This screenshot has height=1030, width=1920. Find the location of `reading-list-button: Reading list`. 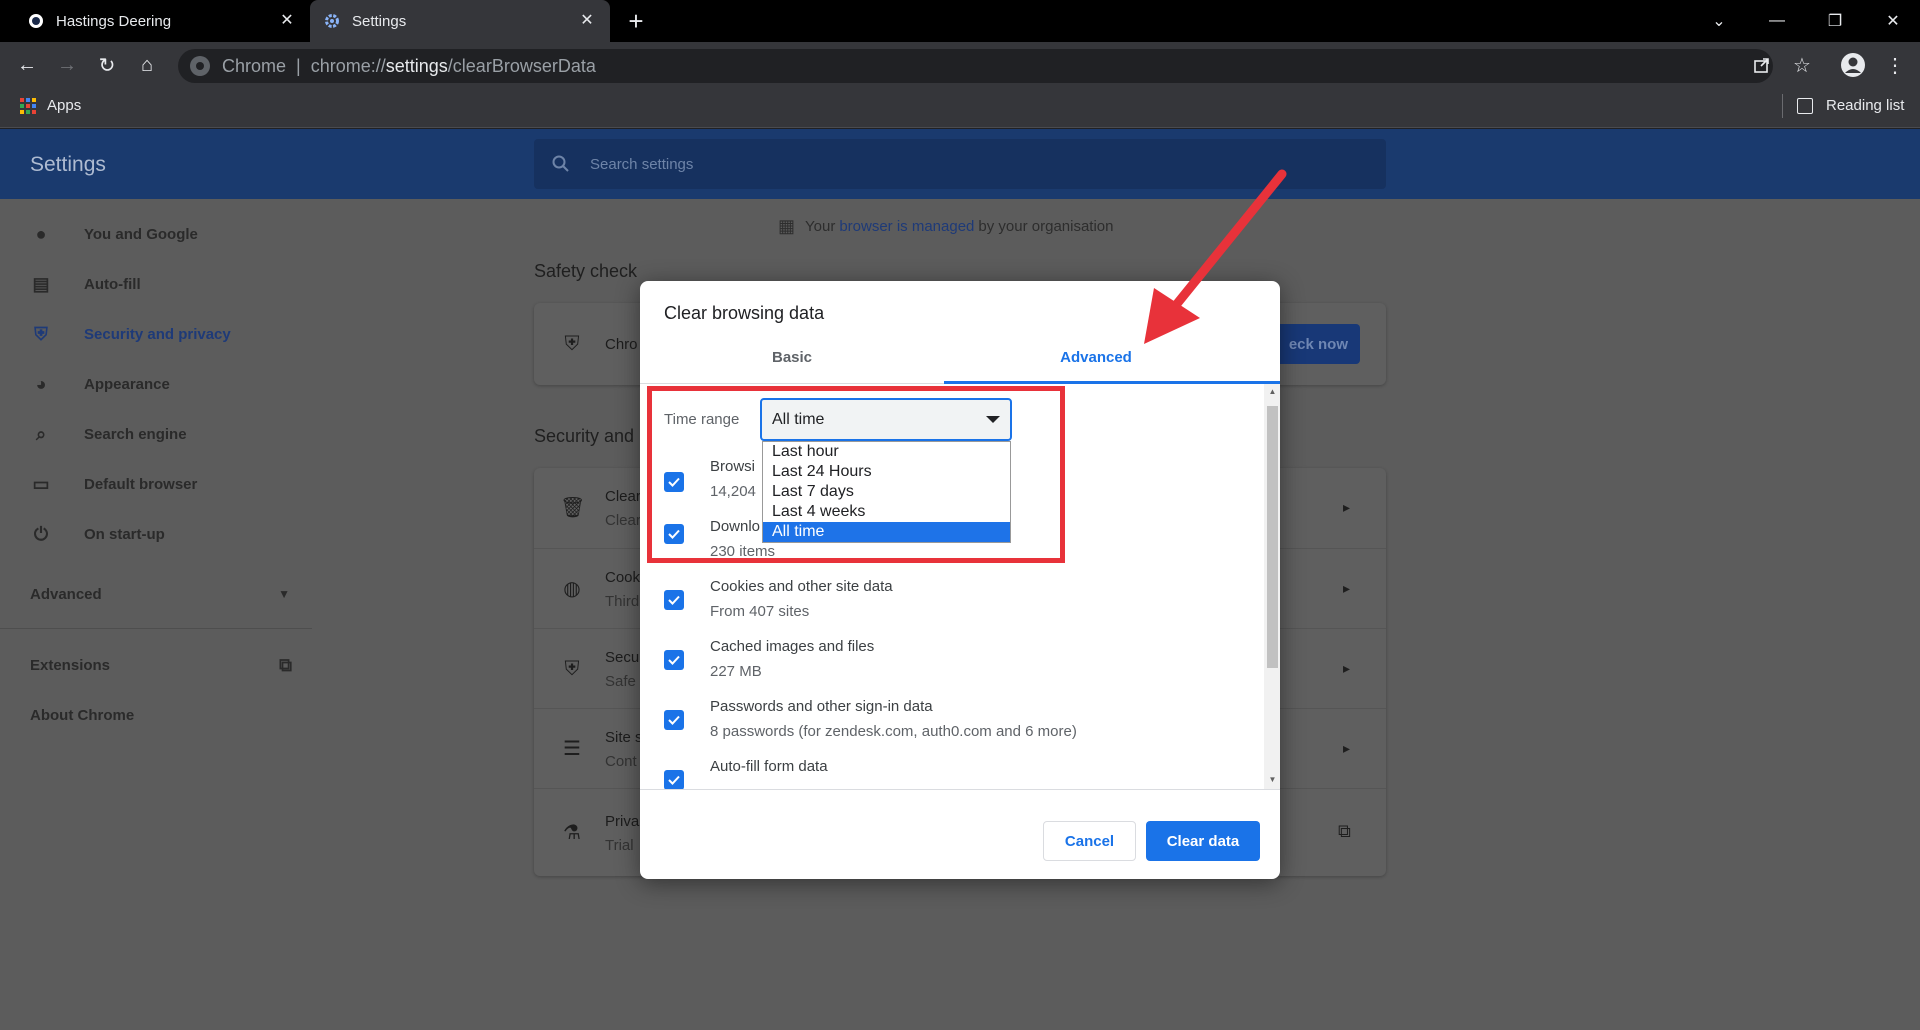

reading-list-button: Reading list is located at coordinates (1865, 105).